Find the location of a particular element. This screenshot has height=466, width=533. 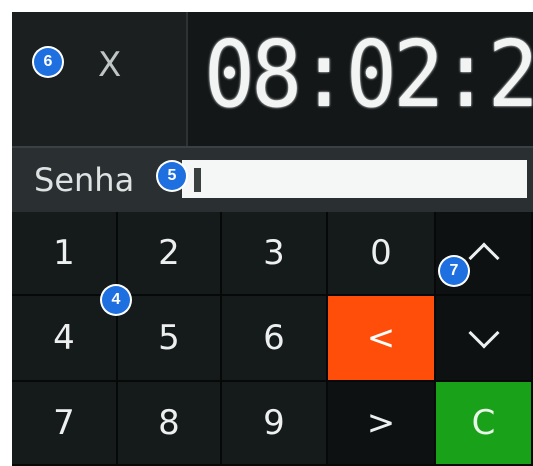

backspace-button: < is located at coordinates (382, 339).